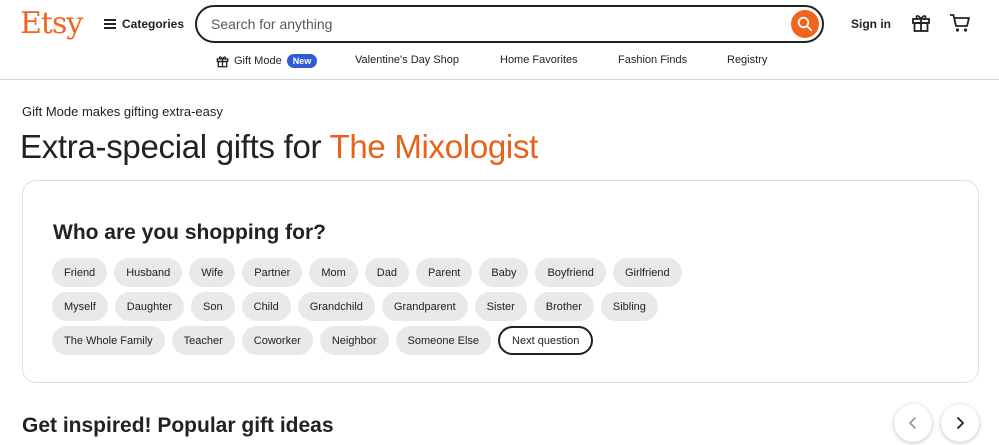 Image resolution: width=999 pixels, height=445 pixels. What do you see at coordinates (333, 272) in the screenshot?
I see `chip-mom: Mom` at bounding box center [333, 272].